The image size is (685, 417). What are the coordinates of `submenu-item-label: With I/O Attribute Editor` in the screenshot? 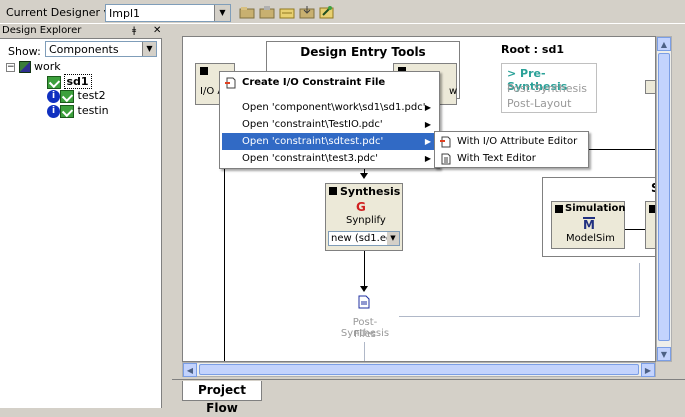 It's located at (517, 141).